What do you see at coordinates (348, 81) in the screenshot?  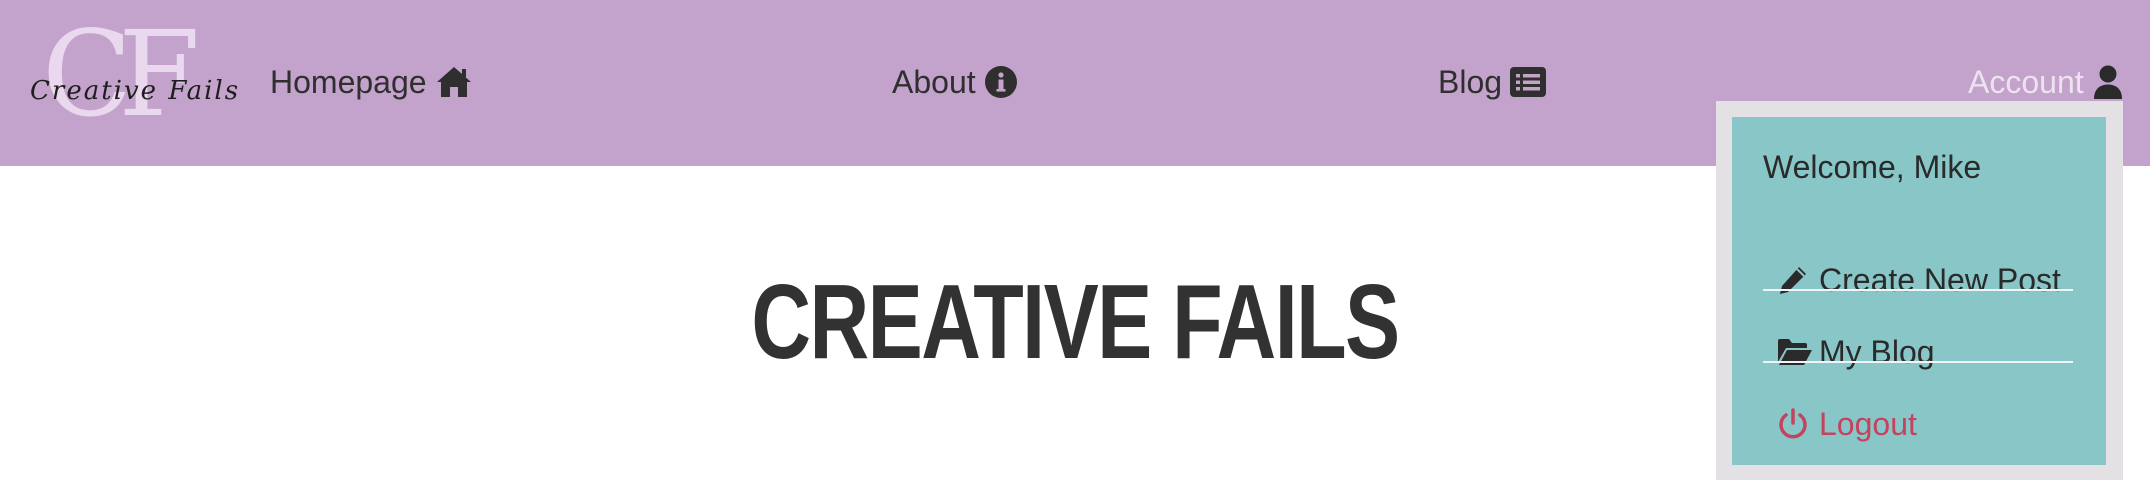 I see `nav-homepage-label: Homepage` at bounding box center [348, 81].